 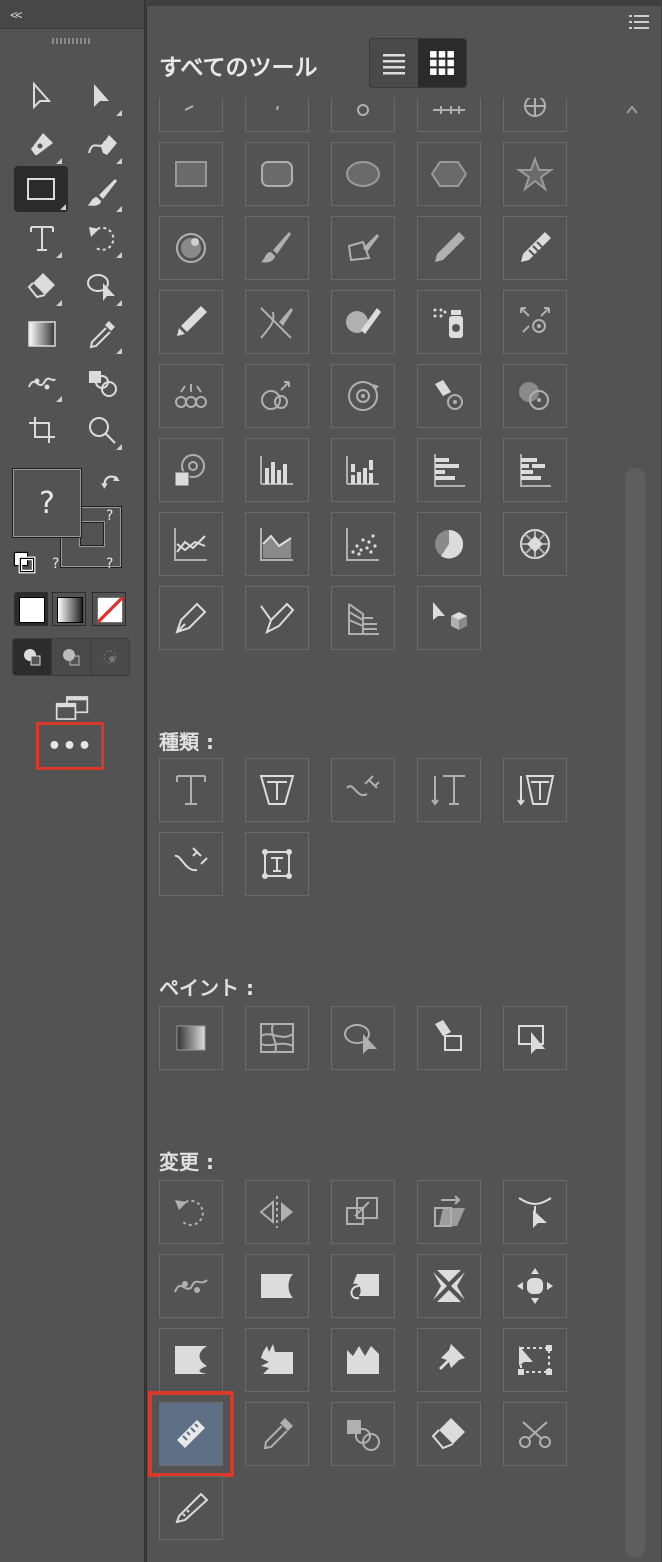 I want to click on collapse-button: <<, so click(x=16, y=15).